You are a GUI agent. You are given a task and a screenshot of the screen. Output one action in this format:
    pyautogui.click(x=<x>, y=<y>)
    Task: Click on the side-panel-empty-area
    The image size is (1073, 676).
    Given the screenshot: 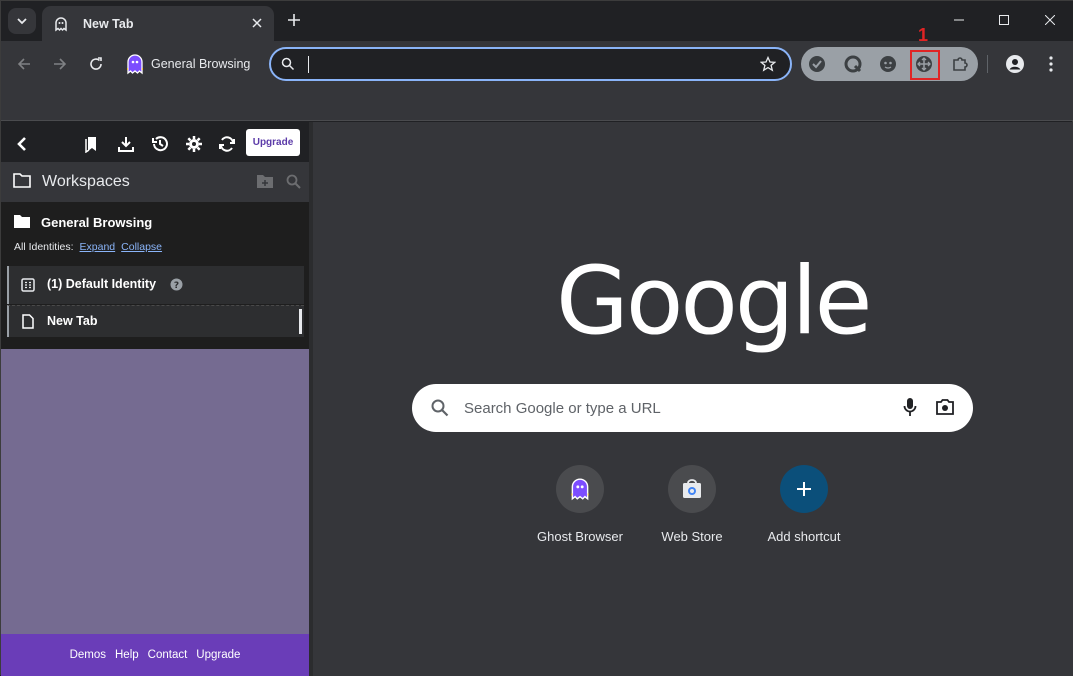 What is the action you would take?
    pyautogui.click(x=155, y=492)
    